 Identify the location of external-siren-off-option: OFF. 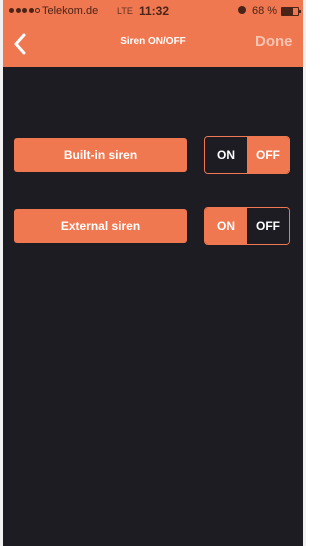
(268, 226).